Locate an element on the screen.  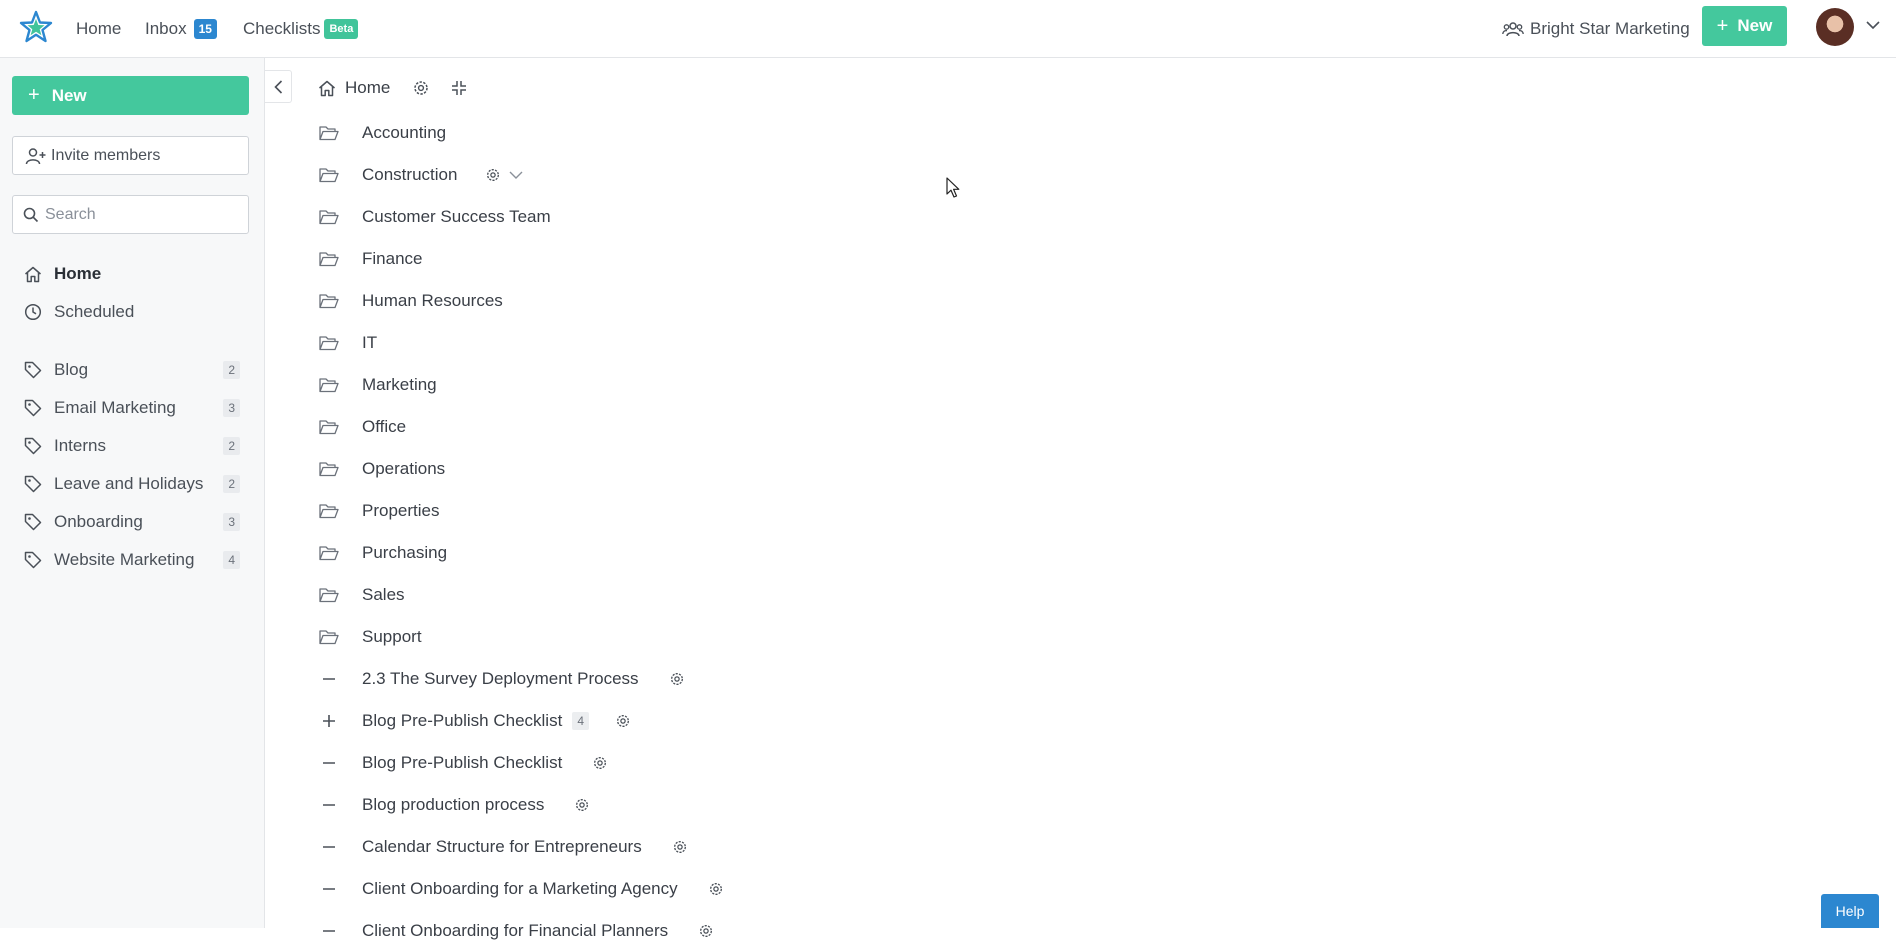
sidebar-tag-blog: Blog 2 is located at coordinates (134, 370).